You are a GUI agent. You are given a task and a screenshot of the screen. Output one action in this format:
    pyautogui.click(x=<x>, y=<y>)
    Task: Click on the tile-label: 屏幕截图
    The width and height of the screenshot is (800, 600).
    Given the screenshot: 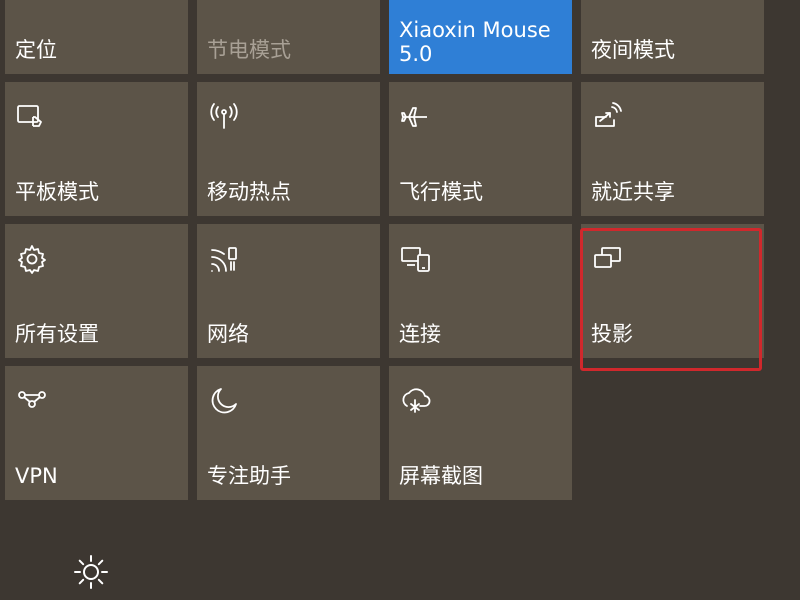 What is the action you would take?
    pyautogui.click(x=441, y=475)
    